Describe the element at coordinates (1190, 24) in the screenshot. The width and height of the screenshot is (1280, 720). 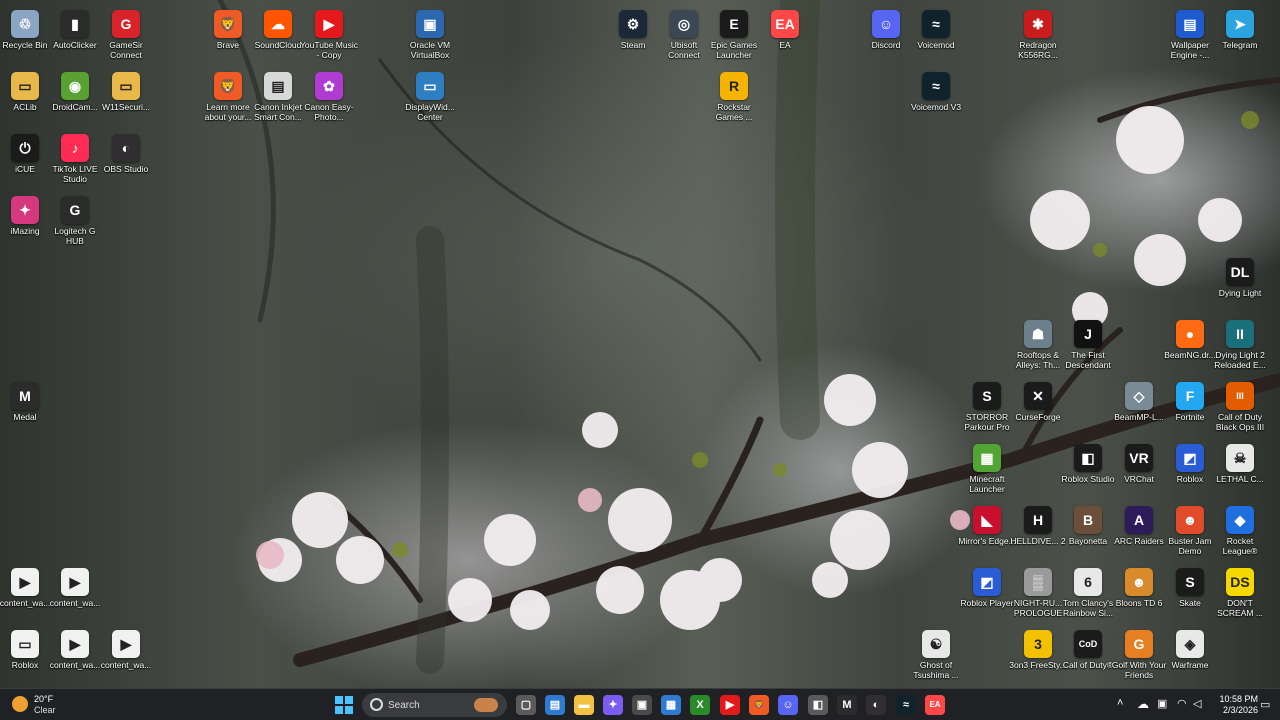
I see `wallpaper-engine-icon: ▤` at that location.